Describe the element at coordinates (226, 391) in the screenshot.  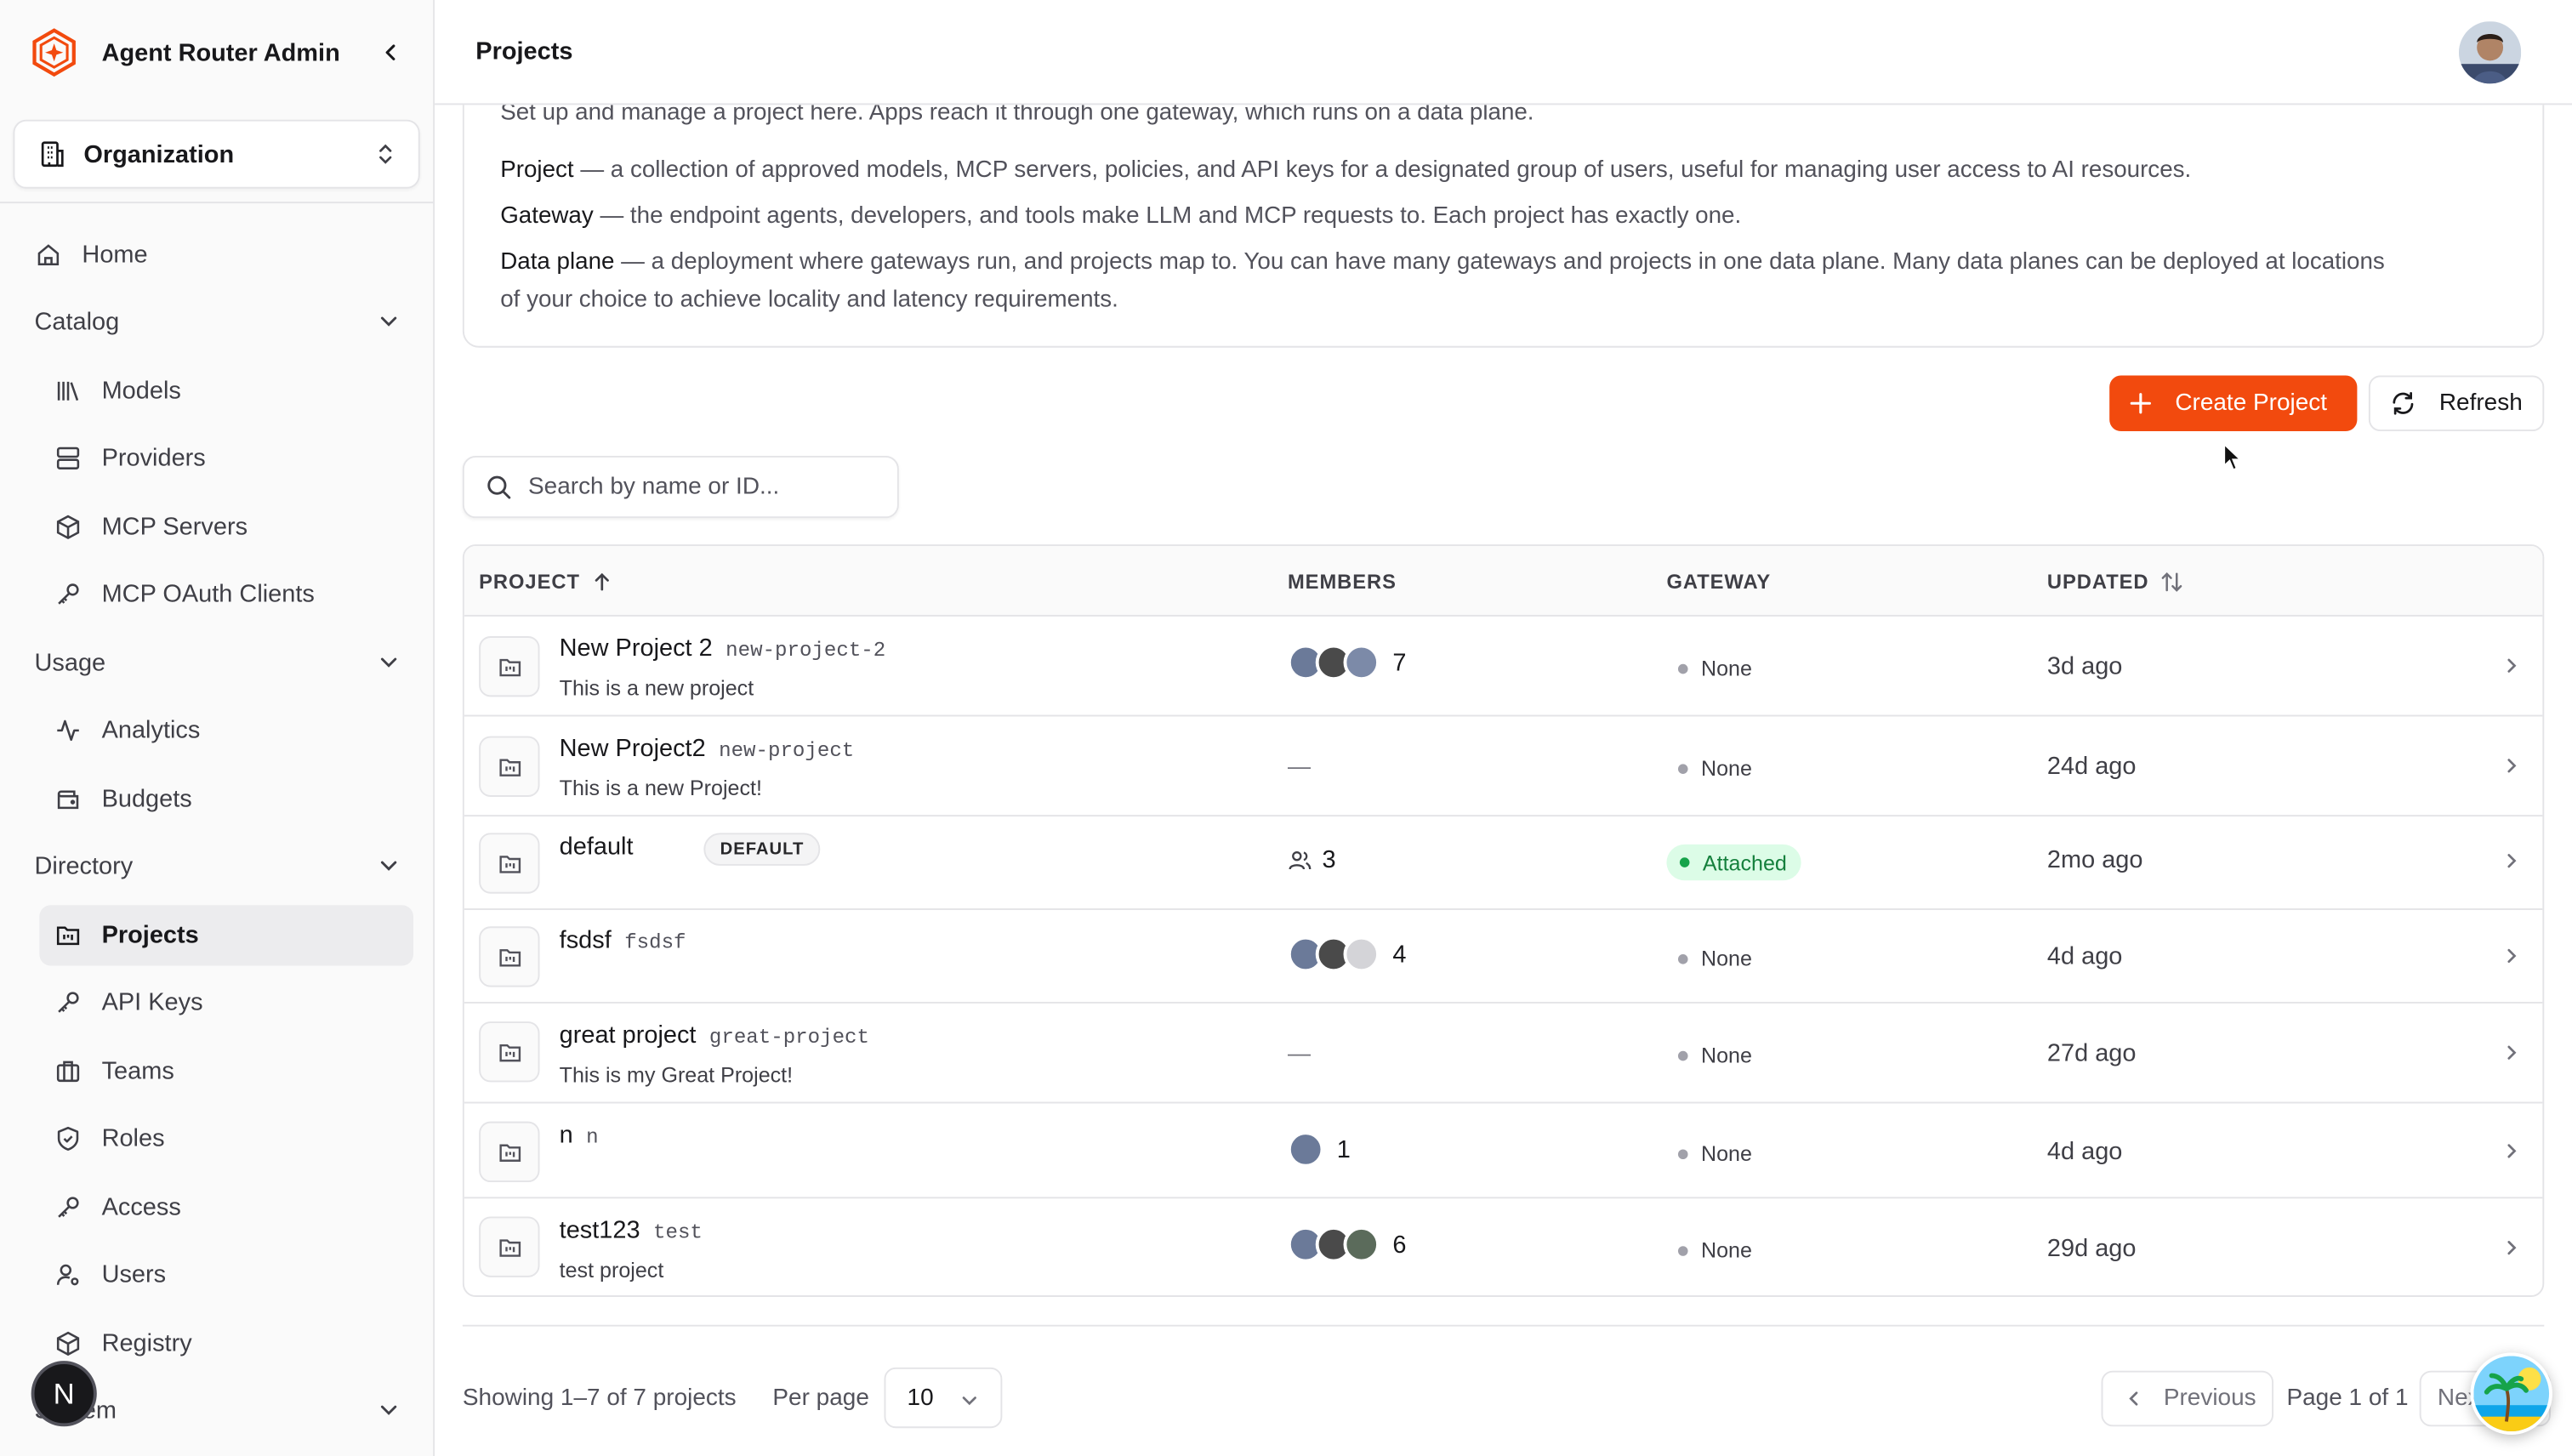
I see `sidebar-item-models: Models` at that location.